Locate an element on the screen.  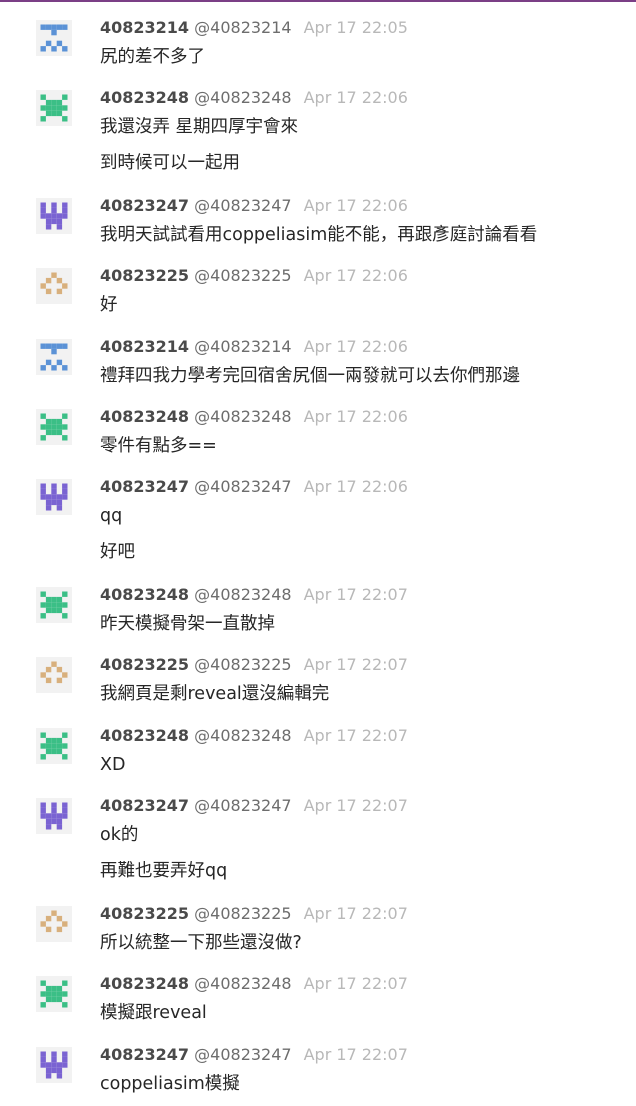
message-text: coppeliasim模擬 is located at coordinates (170, 1084).